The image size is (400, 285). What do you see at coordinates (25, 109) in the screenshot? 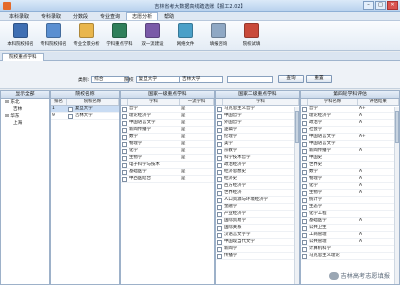
I see `tree-node: 吉林` at bounding box center [25, 109].